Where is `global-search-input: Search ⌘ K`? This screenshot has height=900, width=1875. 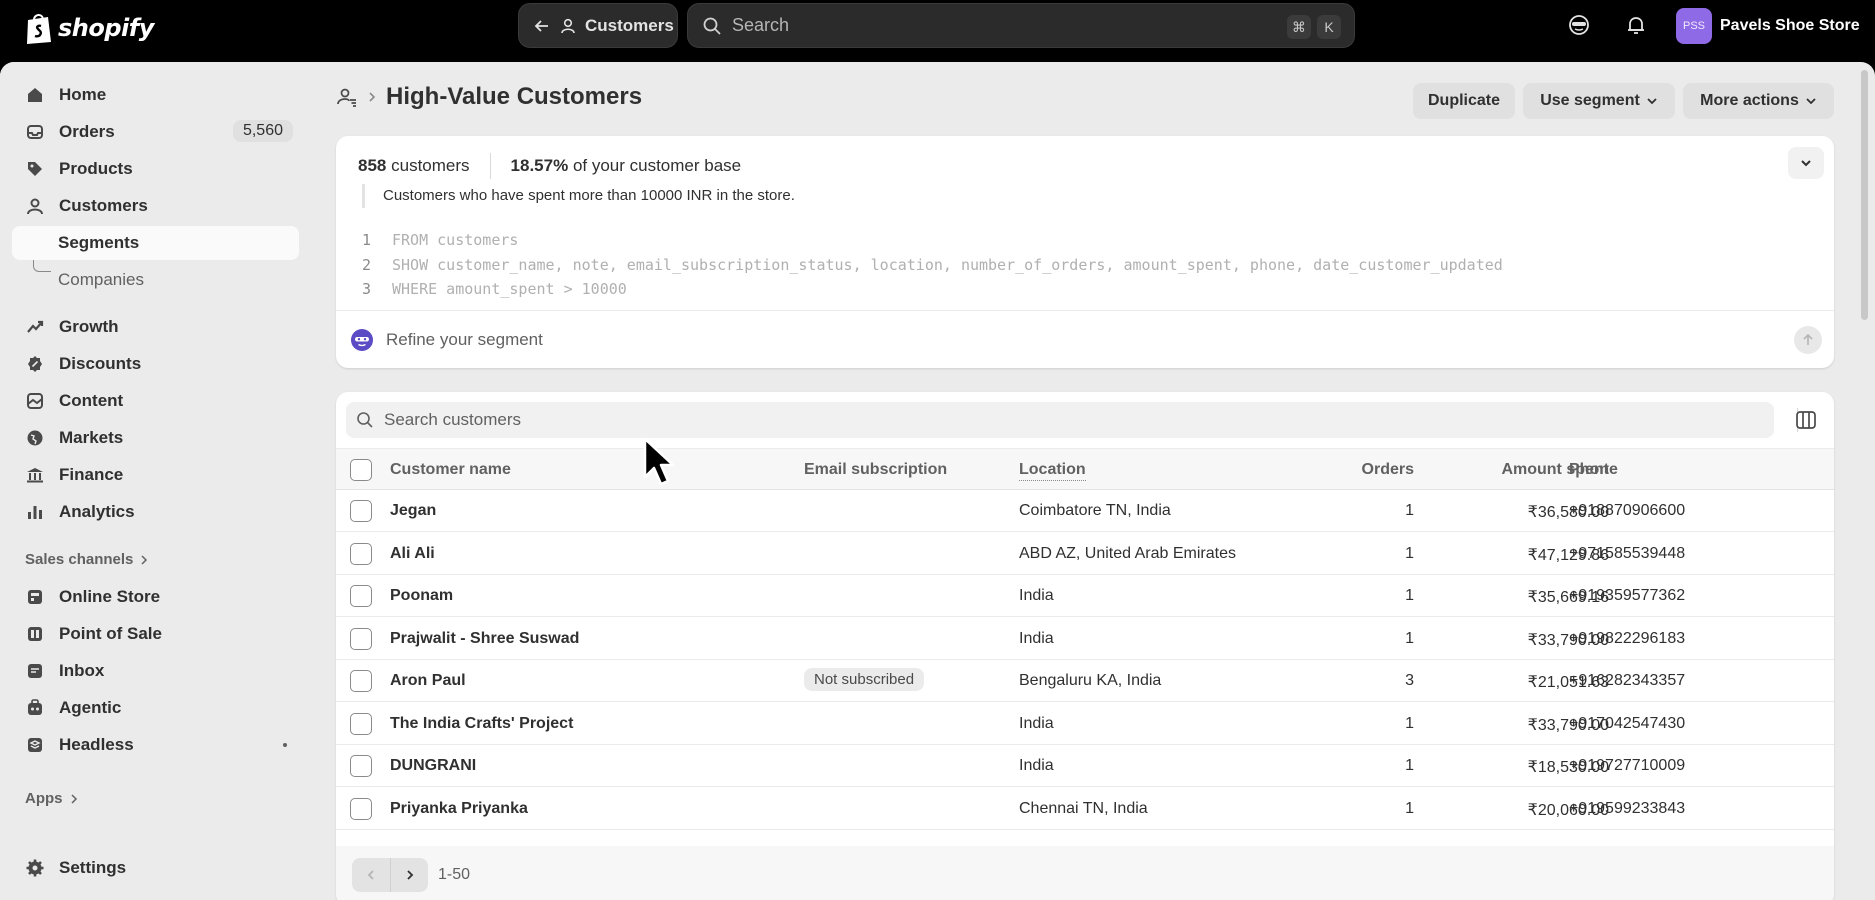 global-search-input: Search ⌘ K is located at coordinates (1021, 25).